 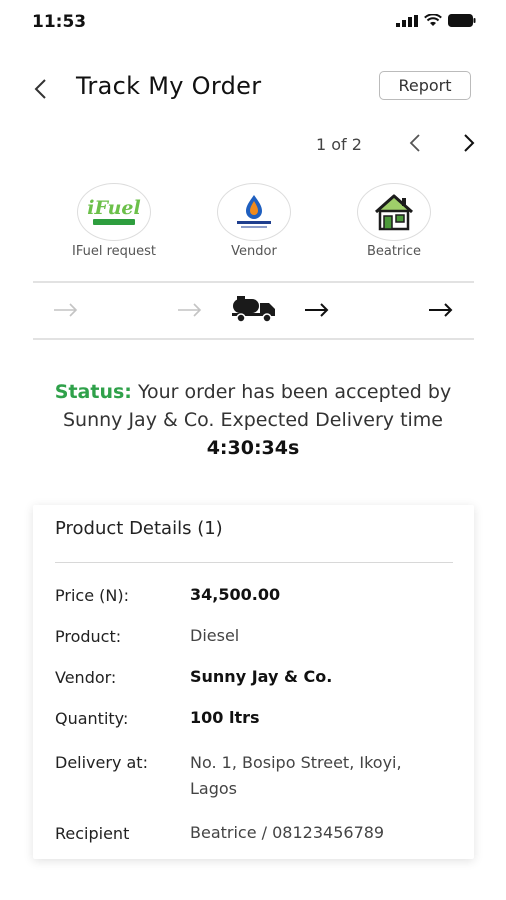 I want to click on product-details-title: Product Details (1), so click(x=139, y=528).